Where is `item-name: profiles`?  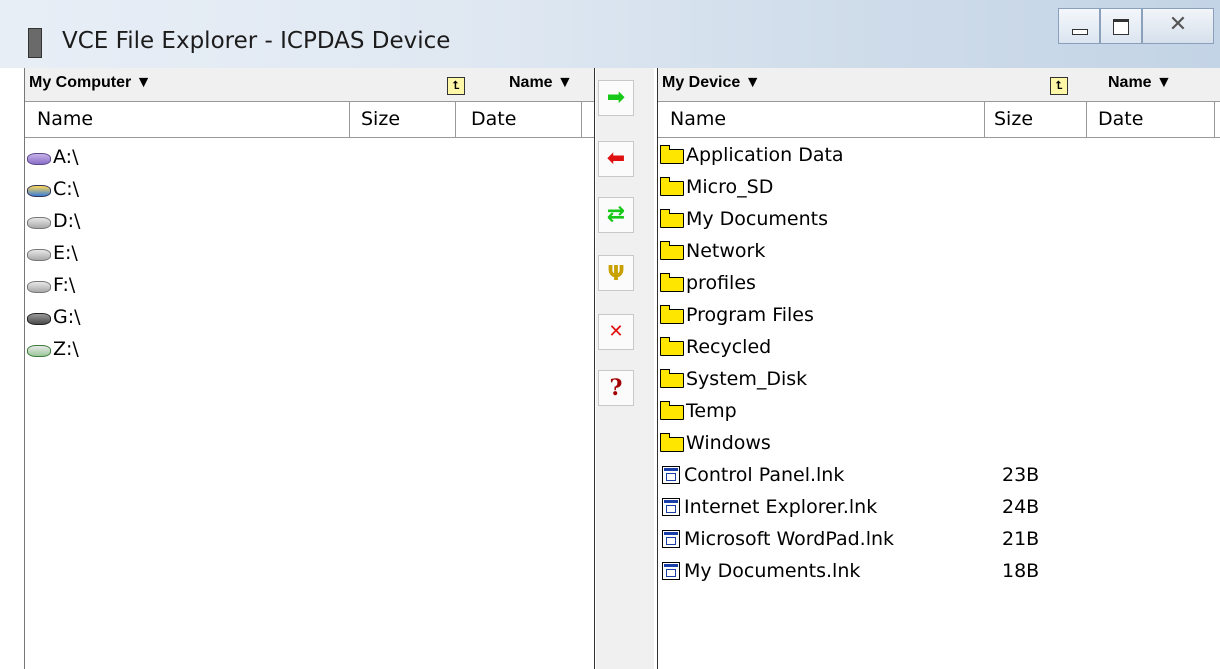
item-name: profiles is located at coordinates (721, 283).